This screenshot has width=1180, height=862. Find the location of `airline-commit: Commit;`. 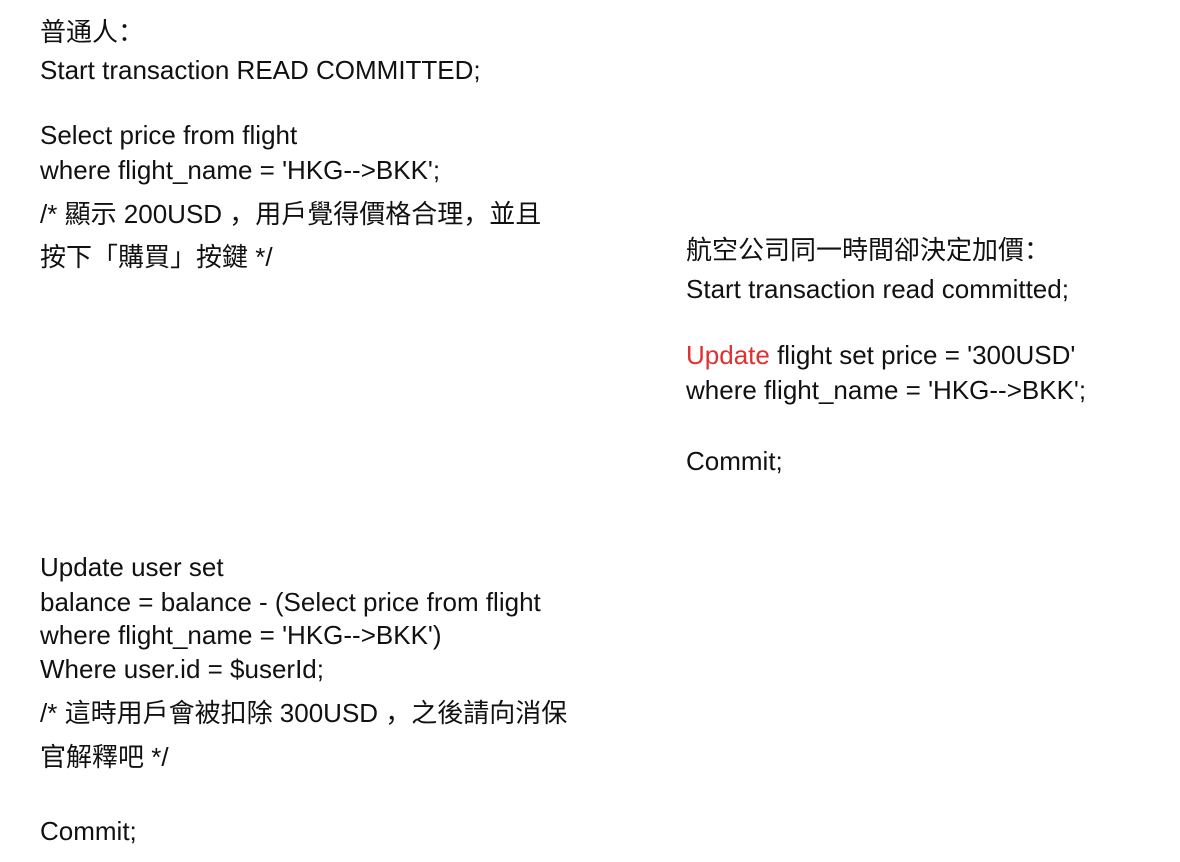

airline-commit: Commit; is located at coordinates (734, 461).